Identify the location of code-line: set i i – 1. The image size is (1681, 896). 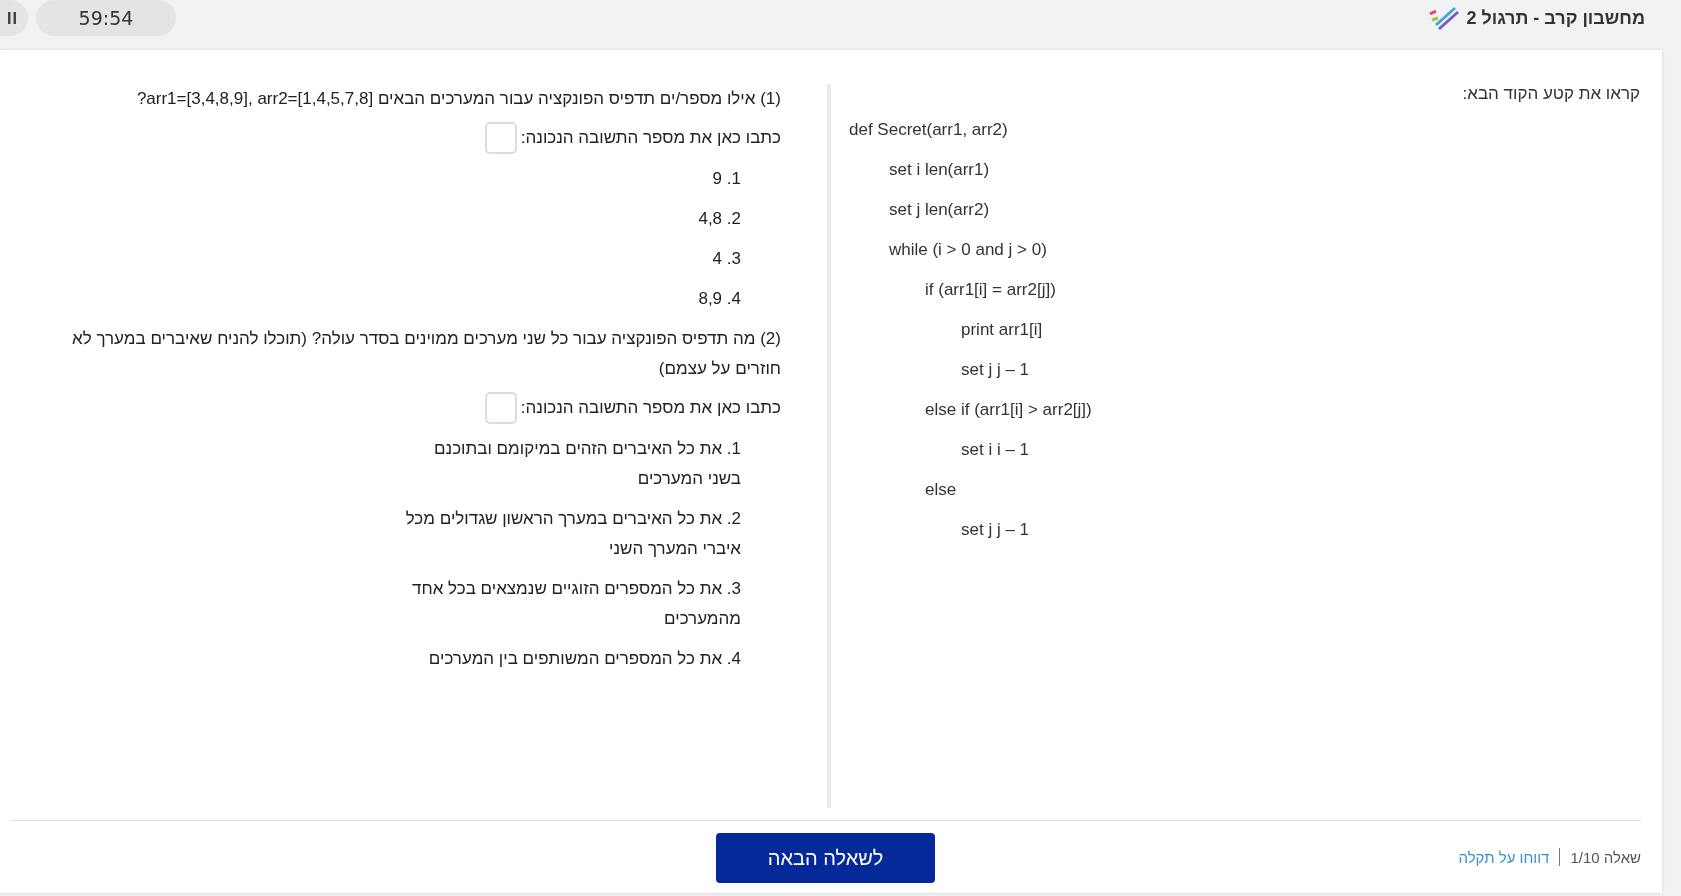
(995, 450).